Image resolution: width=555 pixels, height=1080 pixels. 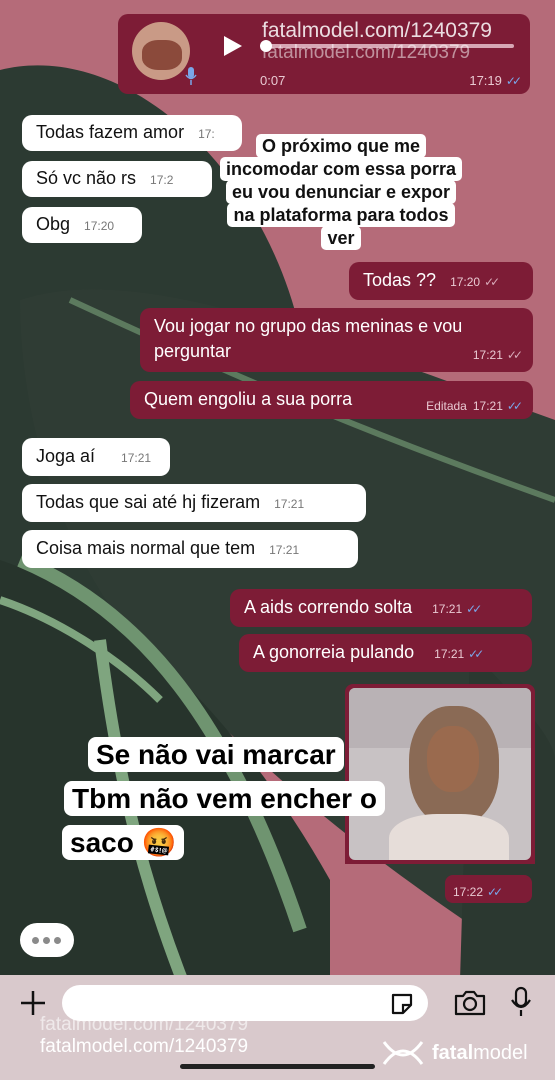 What do you see at coordinates (277, 1066) in the screenshot?
I see `home-indicator` at bounding box center [277, 1066].